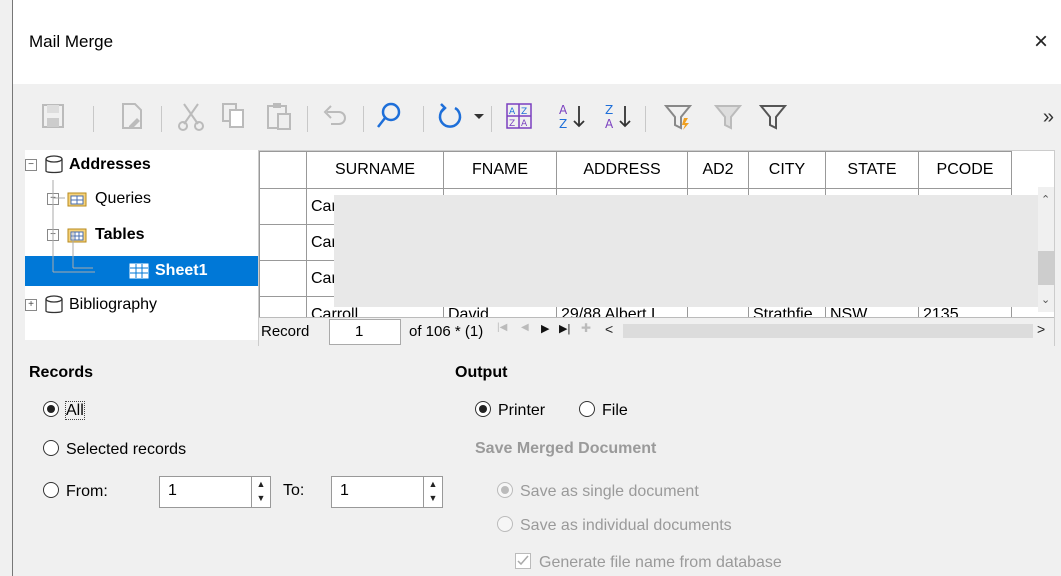  Describe the element at coordinates (828, 331) in the screenshot. I see `horizontal-scrollbar` at that location.